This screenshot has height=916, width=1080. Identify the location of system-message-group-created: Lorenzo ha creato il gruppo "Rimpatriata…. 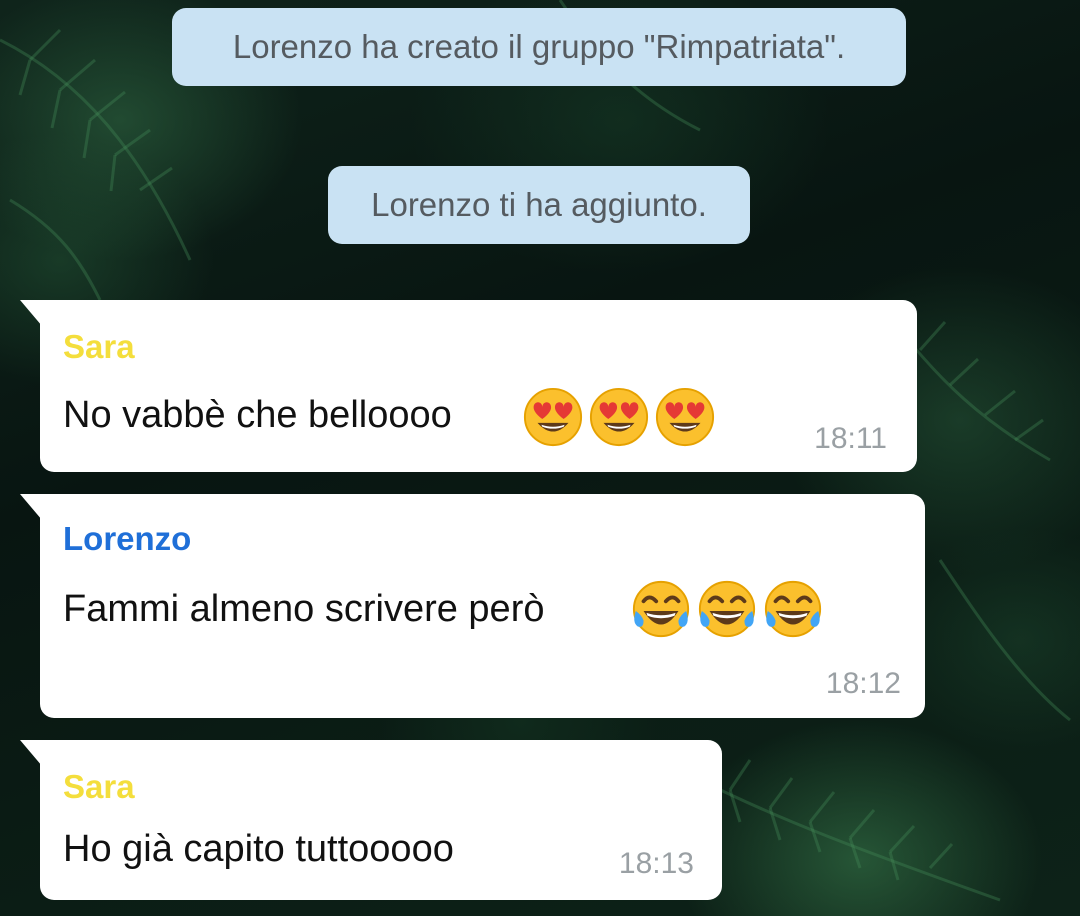
(539, 47).